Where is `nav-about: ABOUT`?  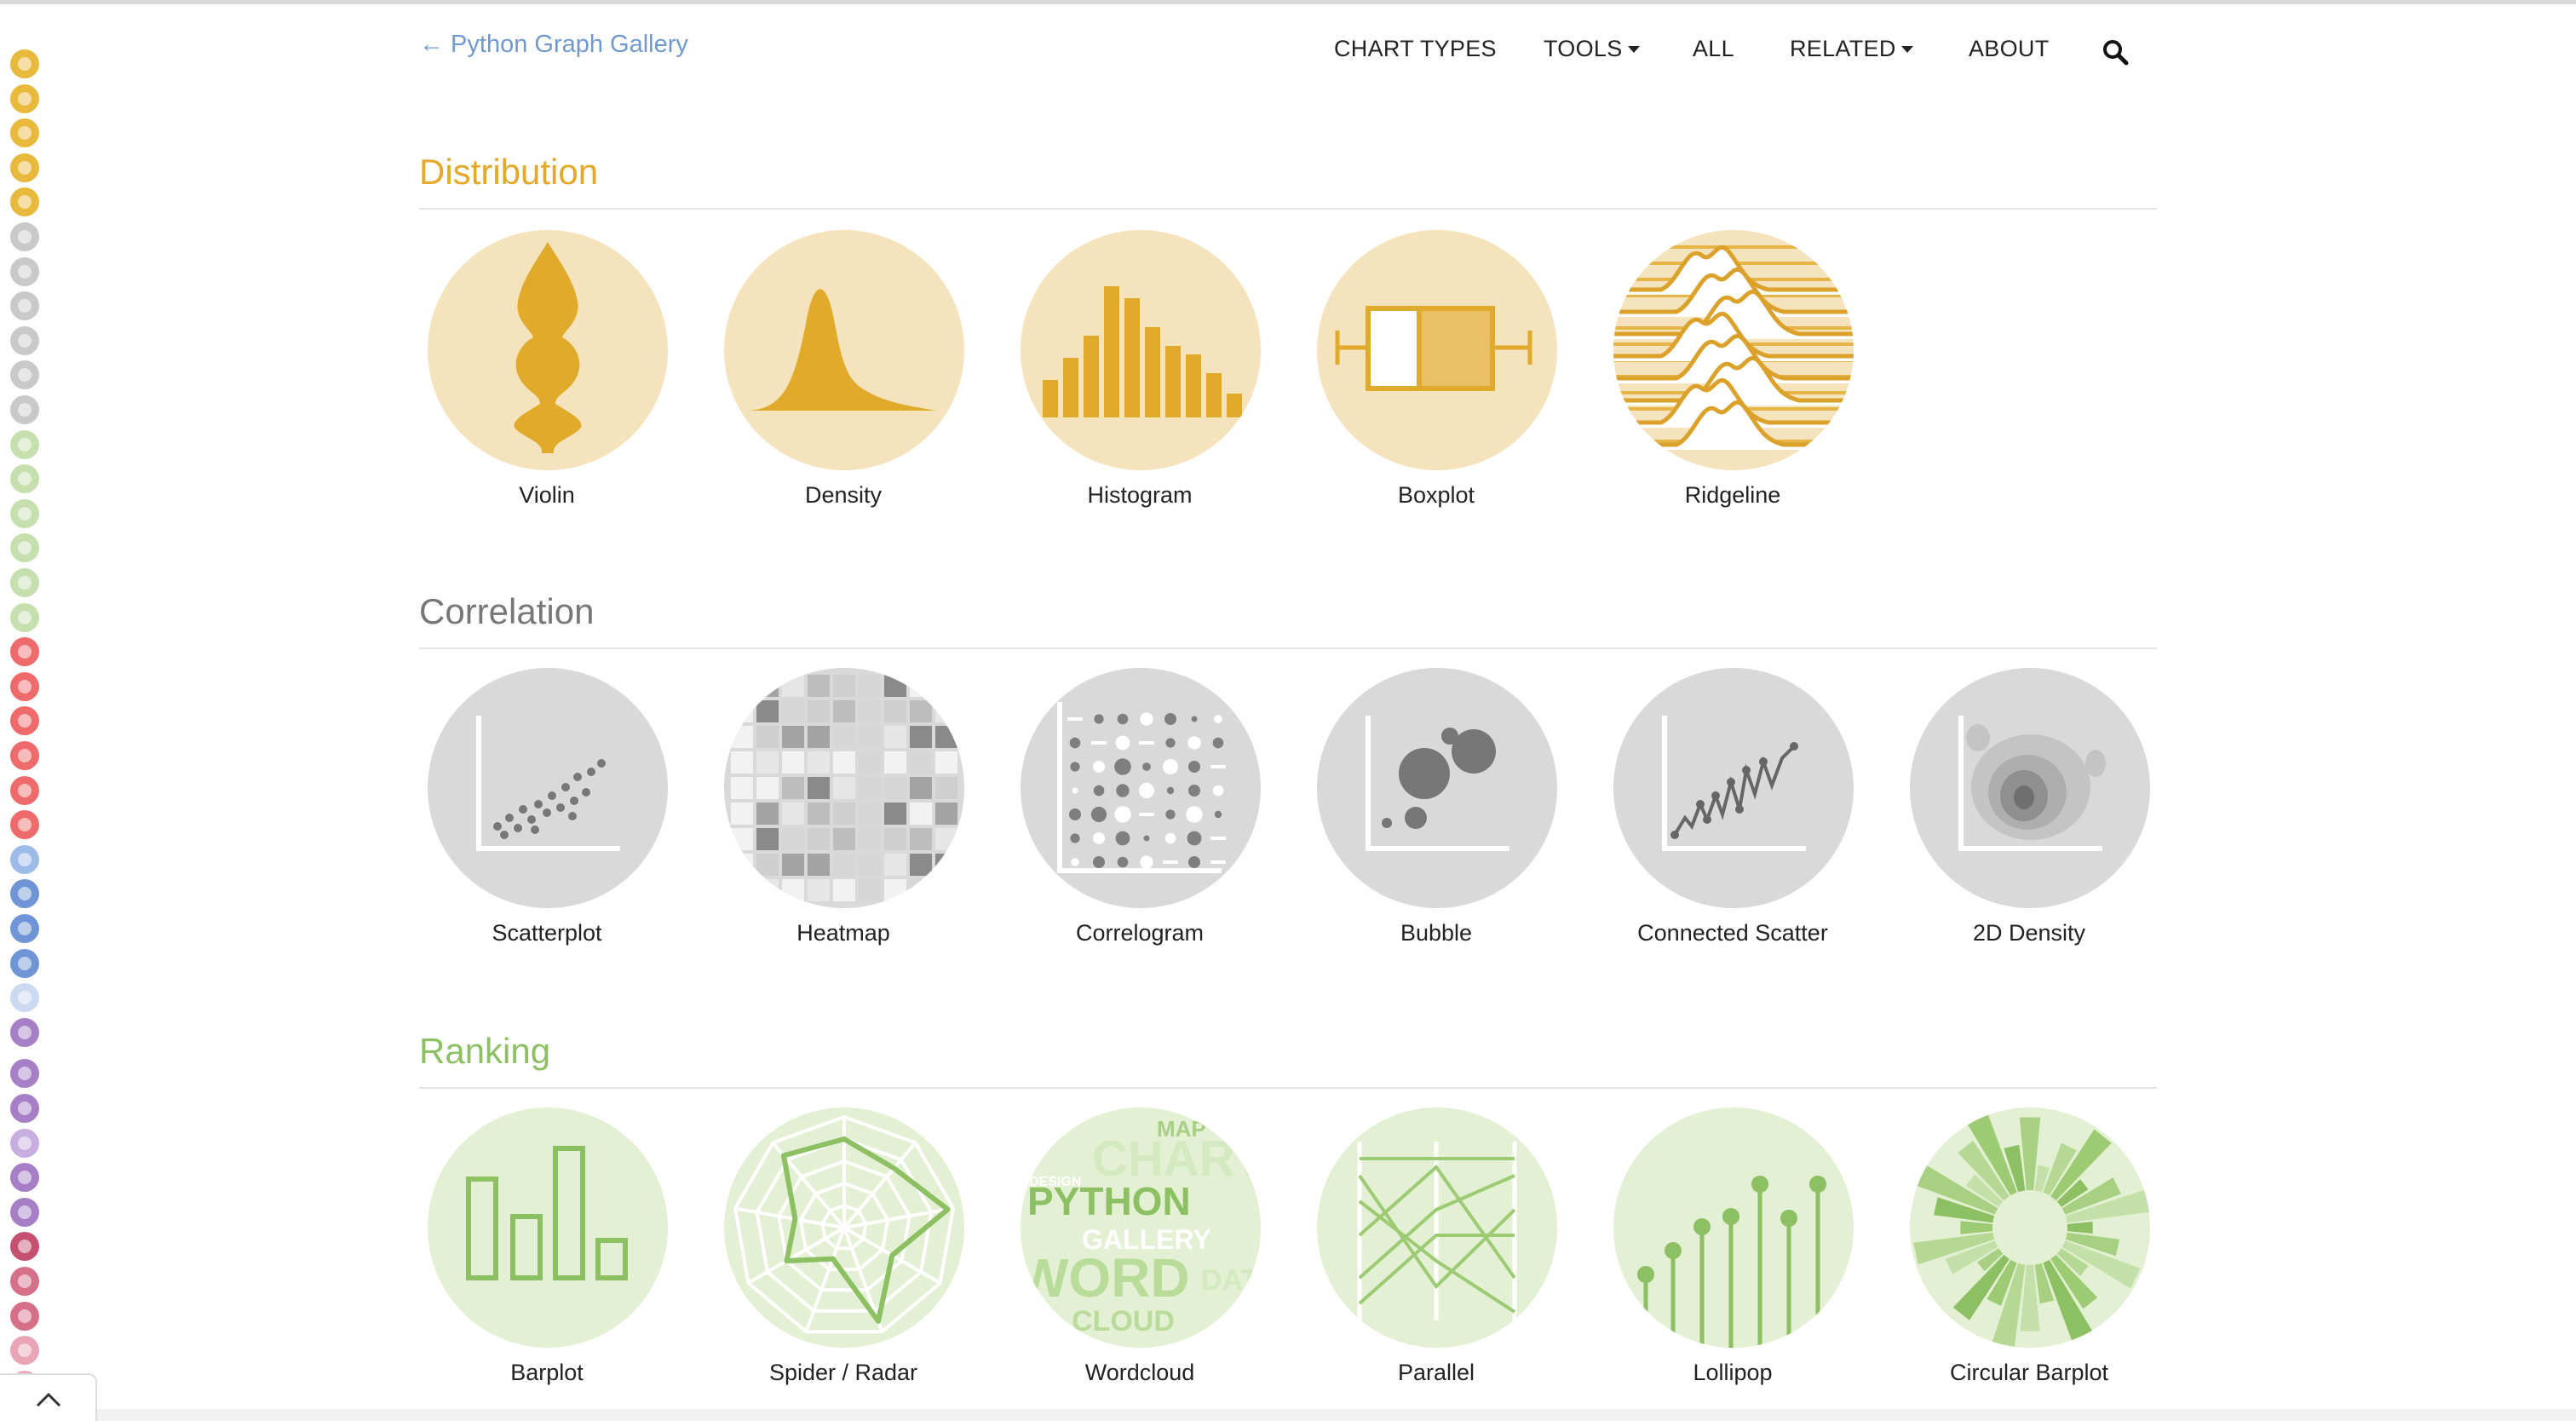
nav-about: ABOUT is located at coordinates (2010, 49).